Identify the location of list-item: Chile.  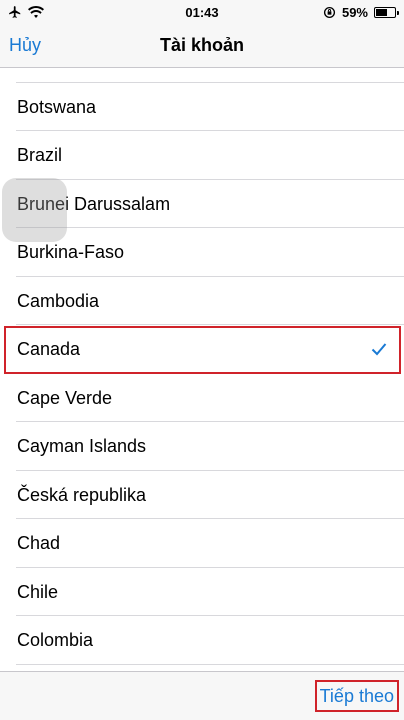
(202, 592).